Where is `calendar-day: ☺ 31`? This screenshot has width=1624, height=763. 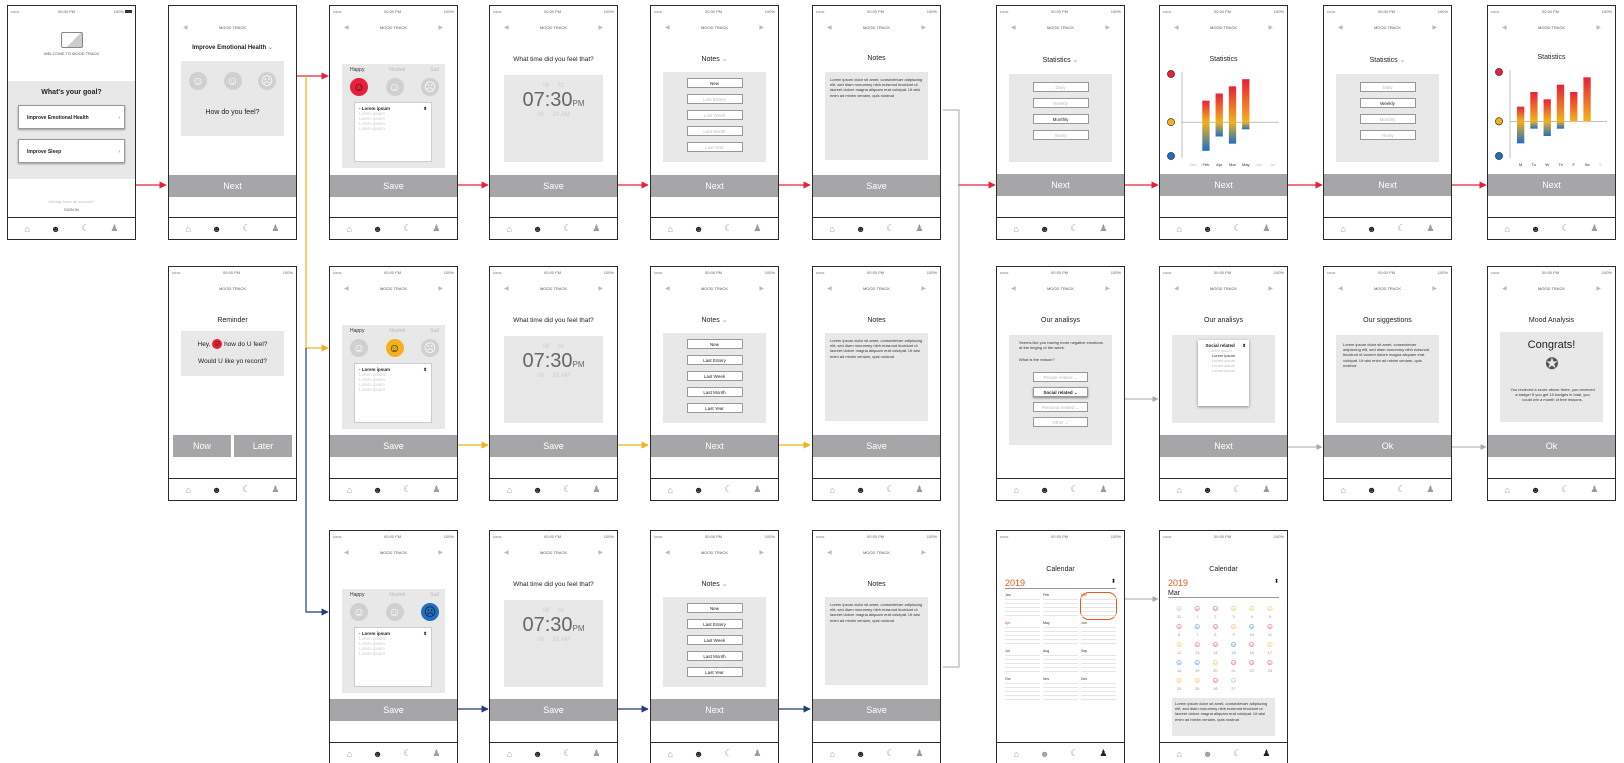 calendar-day: ☺ 31 is located at coordinates (1179, 613).